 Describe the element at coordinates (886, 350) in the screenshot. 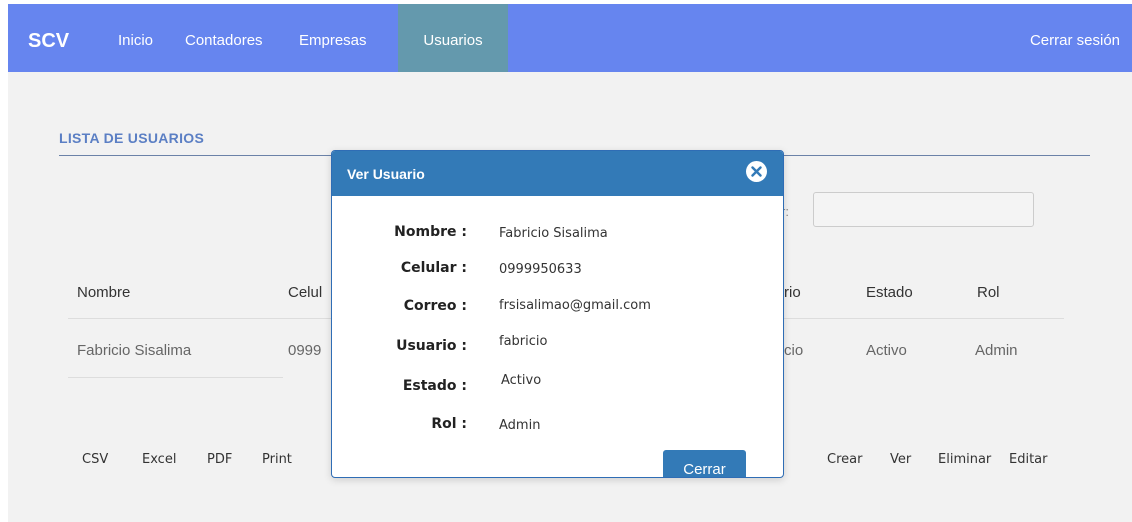

I see `cell-estado: Activo` at that location.